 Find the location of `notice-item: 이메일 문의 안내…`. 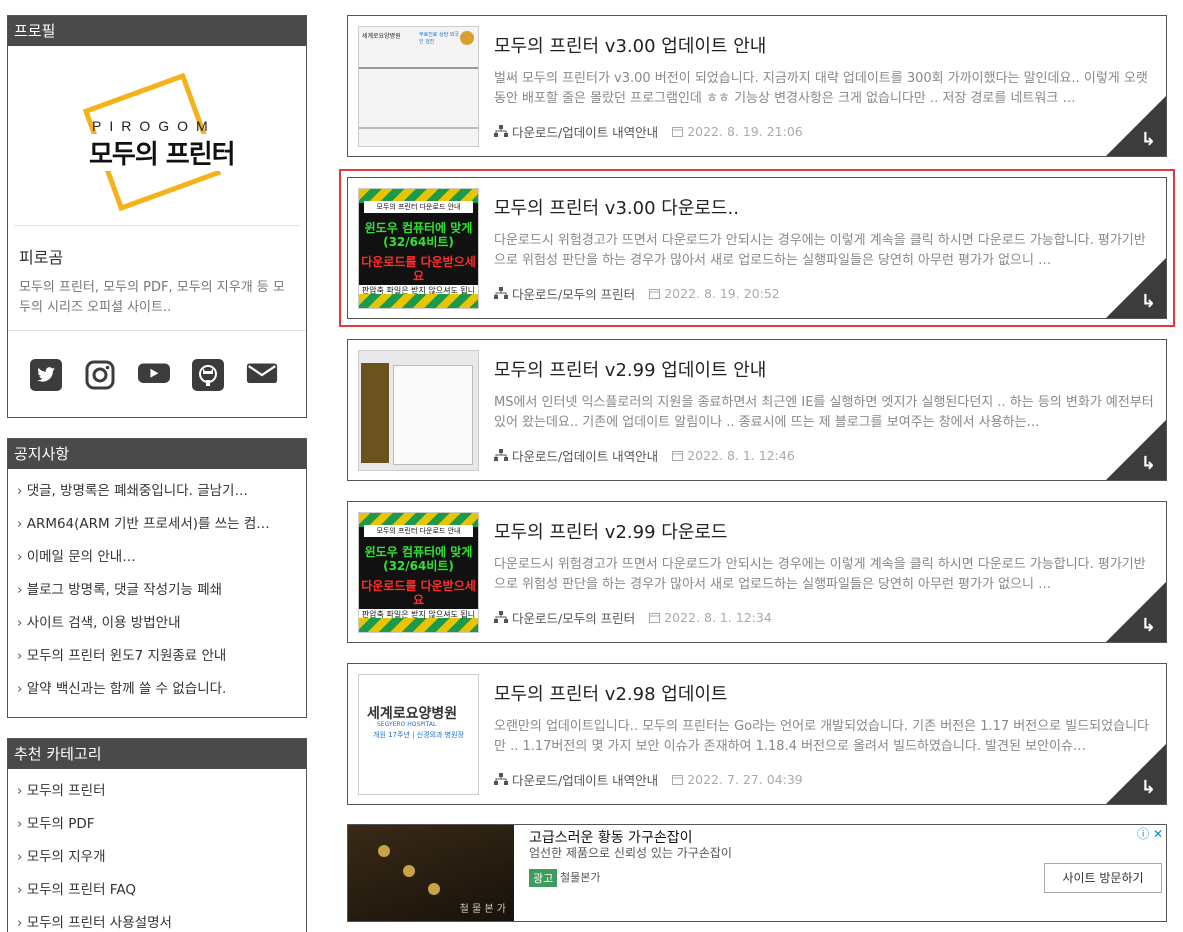

notice-item: 이메일 문의 안내… is located at coordinates (157, 557).